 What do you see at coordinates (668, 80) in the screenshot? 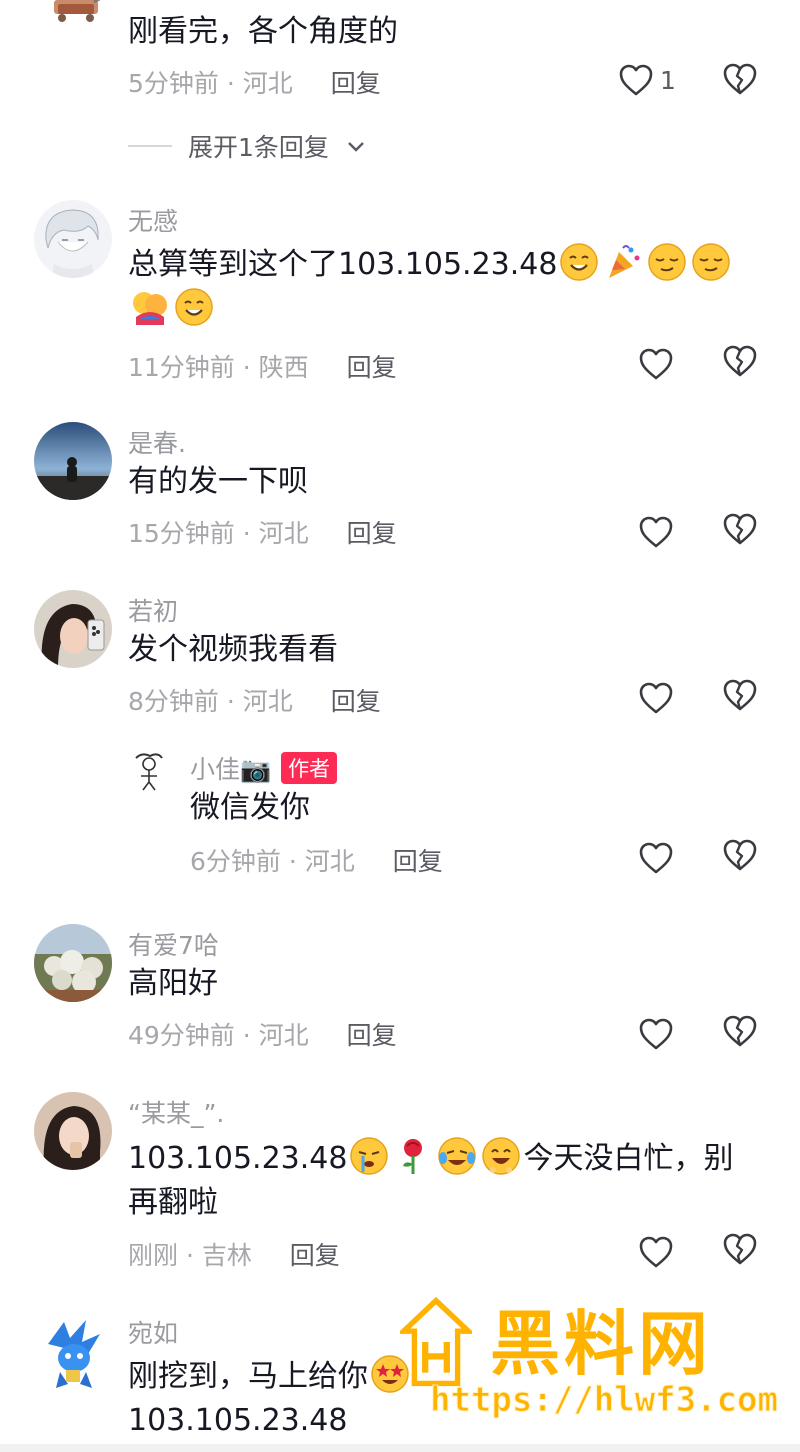
I see `like-count: 1` at bounding box center [668, 80].